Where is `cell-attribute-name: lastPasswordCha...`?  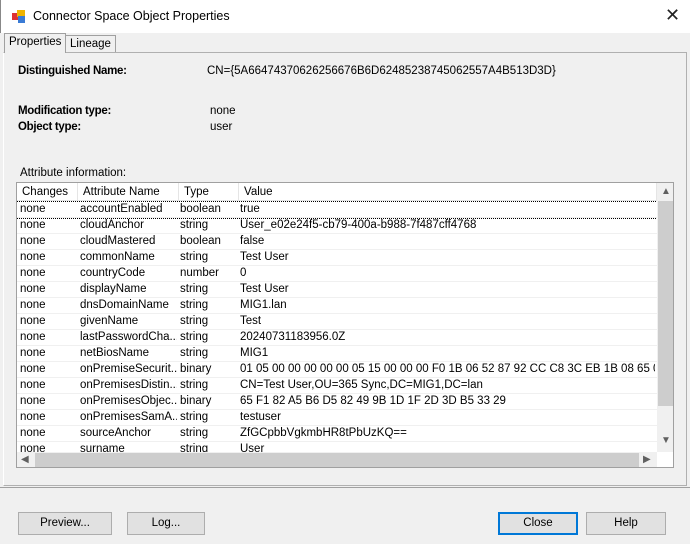 cell-attribute-name: lastPasswordCha... is located at coordinates (128, 337).